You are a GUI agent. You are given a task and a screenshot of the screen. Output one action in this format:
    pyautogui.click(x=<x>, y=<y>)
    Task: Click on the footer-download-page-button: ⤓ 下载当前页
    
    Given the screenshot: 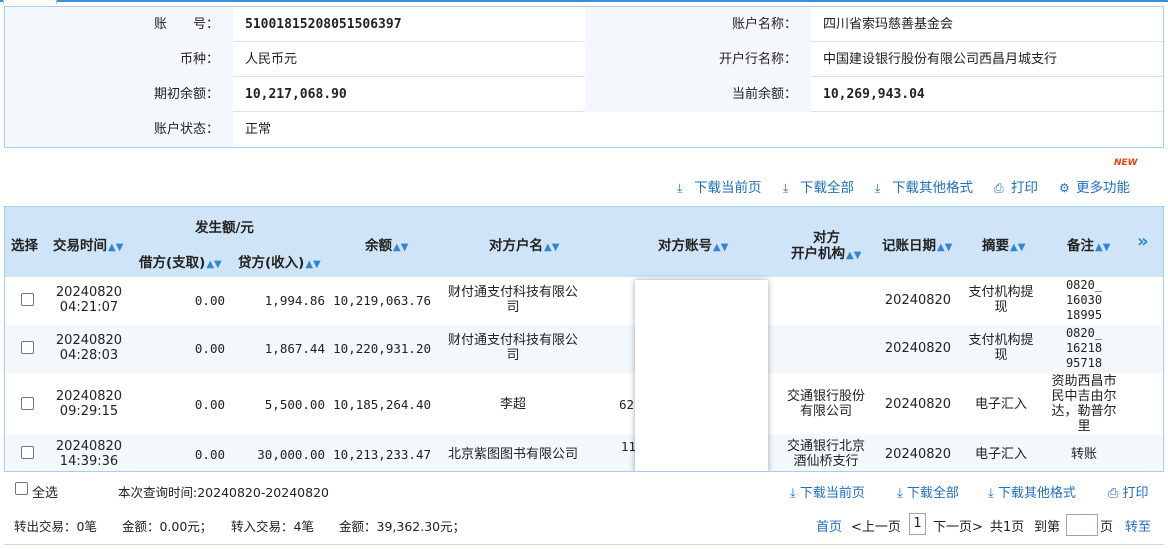 What is the action you would take?
    pyautogui.click(x=827, y=491)
    